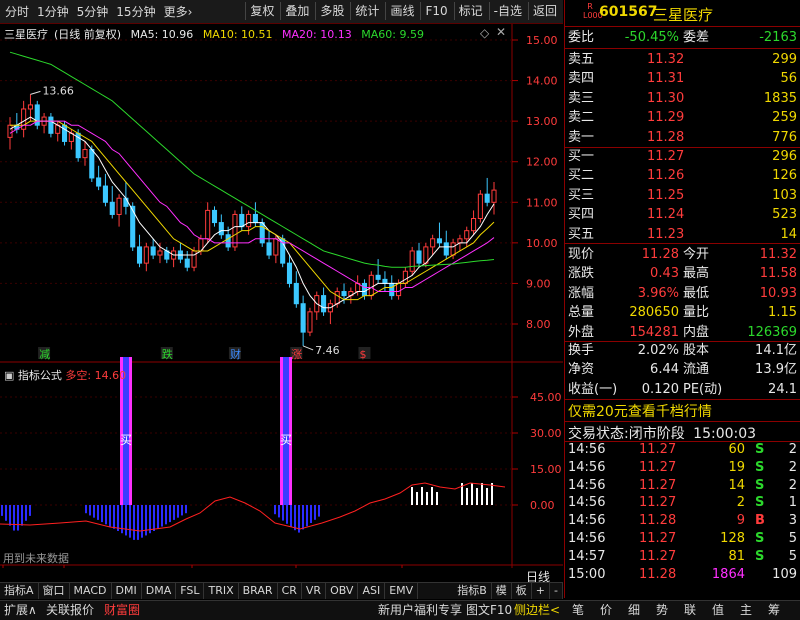 The image size is (800, 620). Describe the element at coordinates (190, 591) in the screenshot. I see `tab-fsl: FSL` at that location.